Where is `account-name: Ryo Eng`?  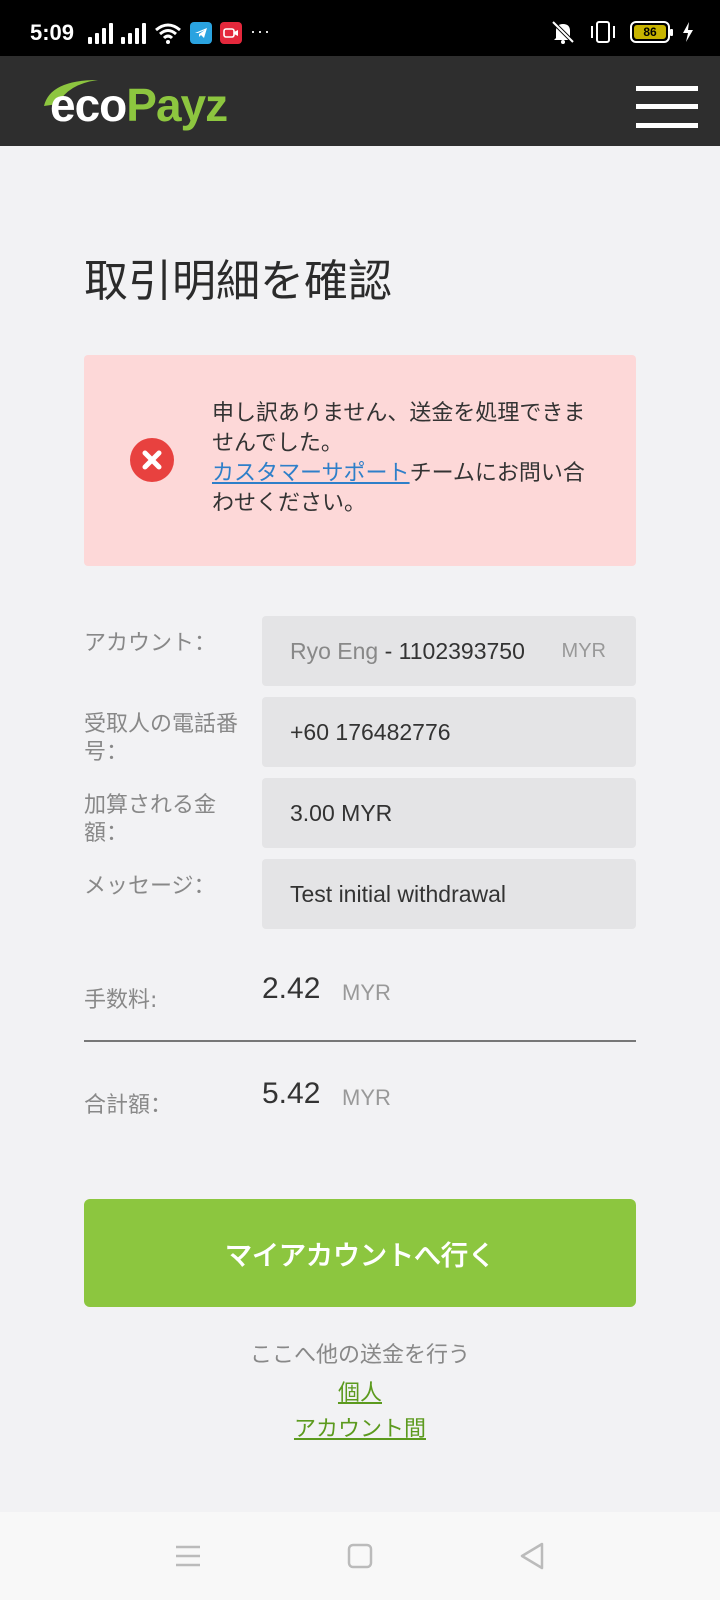 account-name: Ryo Eng is located at coordinates (334, 650).